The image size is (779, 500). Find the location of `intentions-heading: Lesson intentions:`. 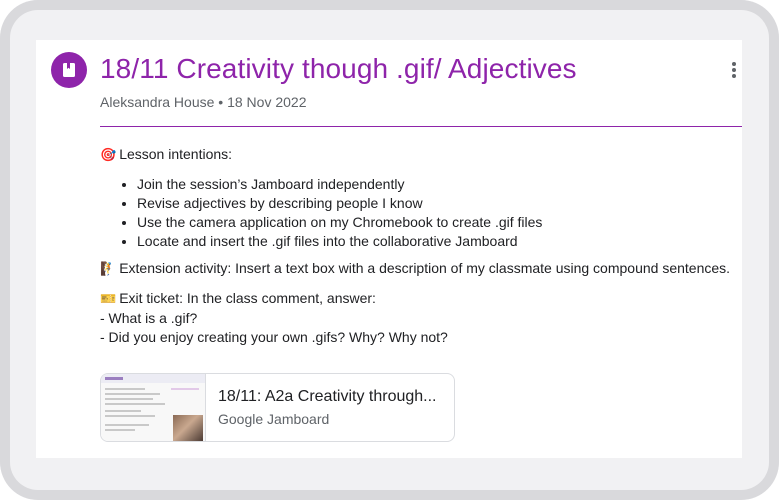

intentions-heading: Lesson intentions: is located at coordinates (176, 154).